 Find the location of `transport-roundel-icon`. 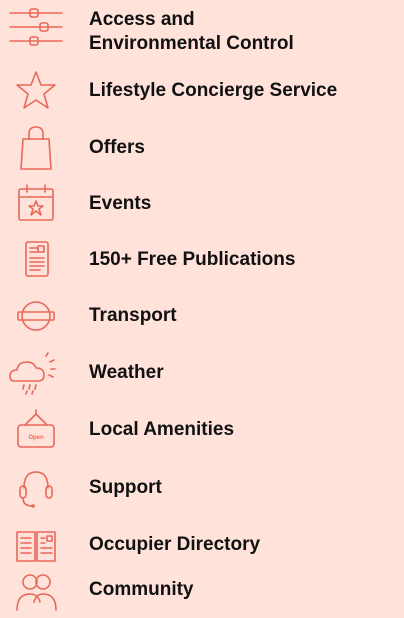

transport-roundel-icon is located at coordinates (36, 316).